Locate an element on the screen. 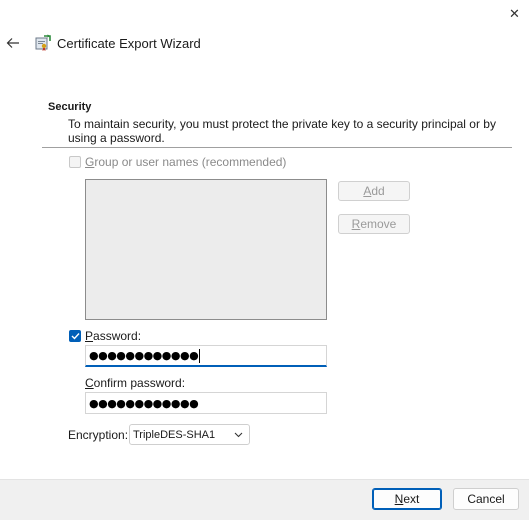 The height and width of the screenshot is (520, 529). next-button: Next is located at coordinates (407, 499).